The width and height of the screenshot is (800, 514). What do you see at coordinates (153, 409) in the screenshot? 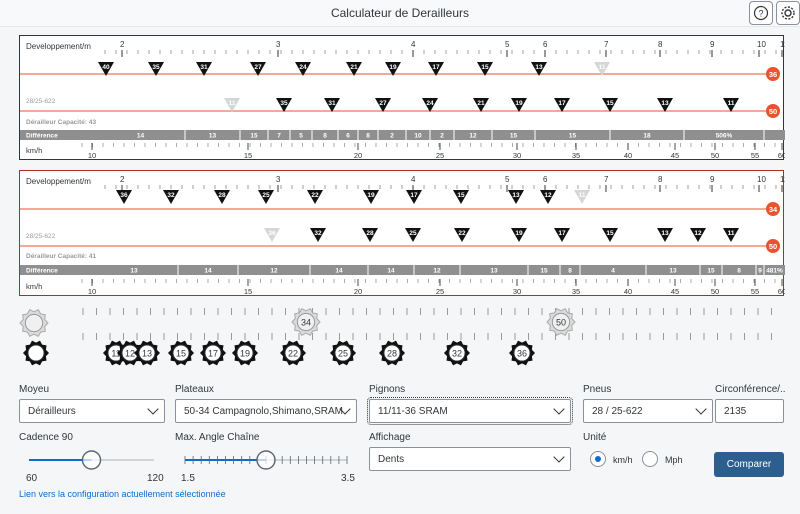
I see `chevron-down-icon` at bounding box center [153, 409].